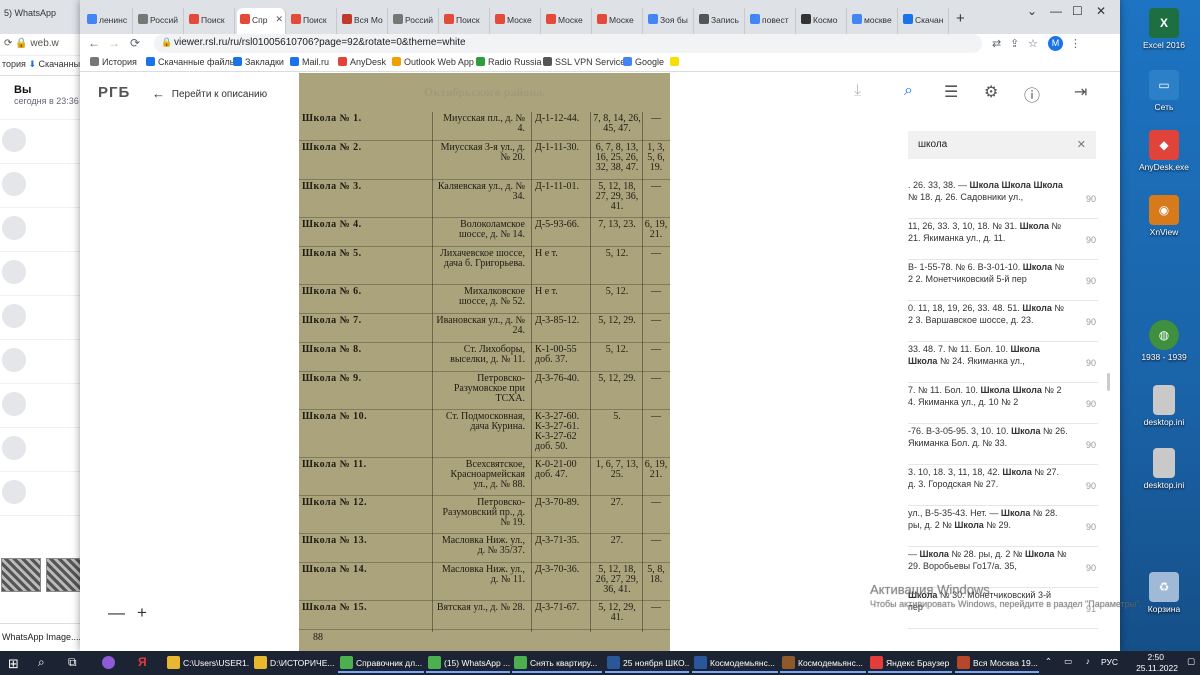 Image resolution: width=1200 pixels, height=675 pixels. Describe the element at coordinates (643, 62) in the screenshot. I see `bookmark-8: Google` at that location.